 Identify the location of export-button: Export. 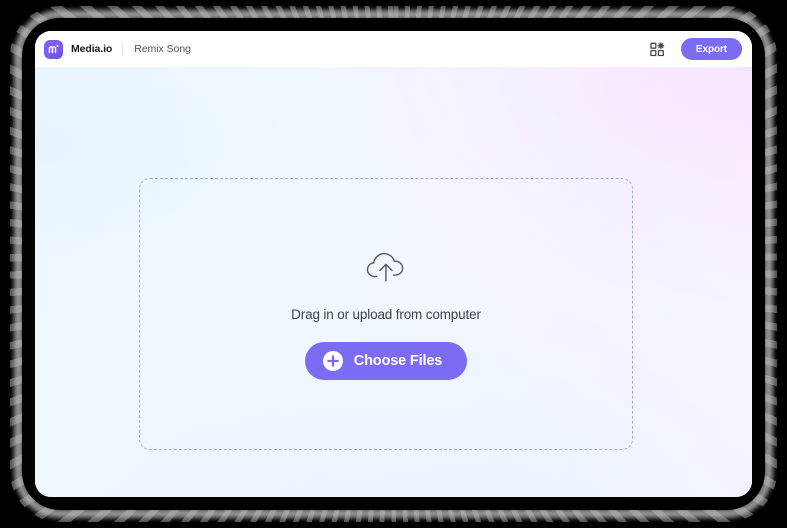
(711, 49).